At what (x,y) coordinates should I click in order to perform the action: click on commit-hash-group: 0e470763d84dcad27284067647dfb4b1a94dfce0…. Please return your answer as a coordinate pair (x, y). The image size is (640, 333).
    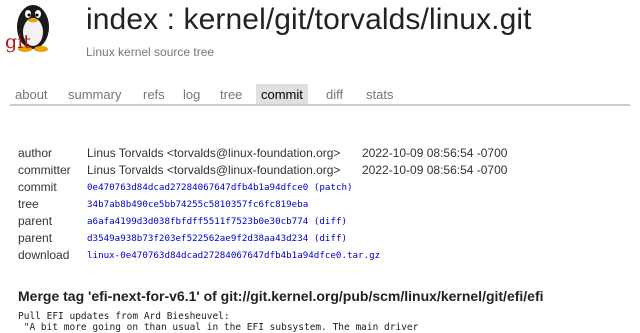
    Looking at the image, I should click on (220, 187).